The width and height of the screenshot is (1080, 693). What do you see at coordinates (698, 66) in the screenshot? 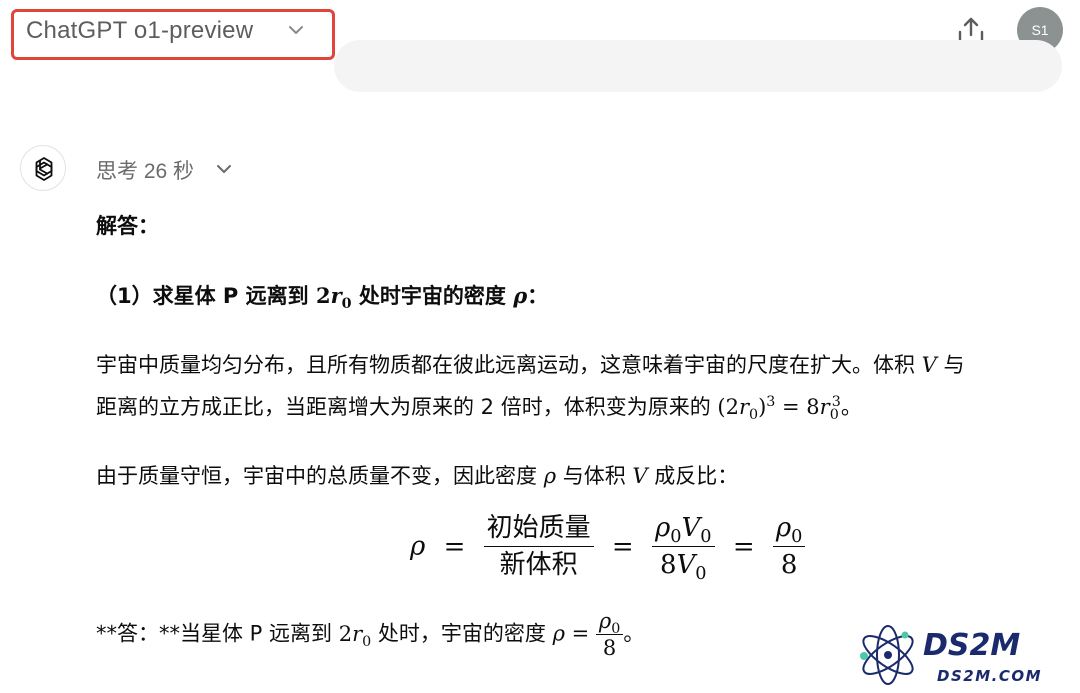
I see `previous-user-message-bubble` at bounding box center [698, 66].